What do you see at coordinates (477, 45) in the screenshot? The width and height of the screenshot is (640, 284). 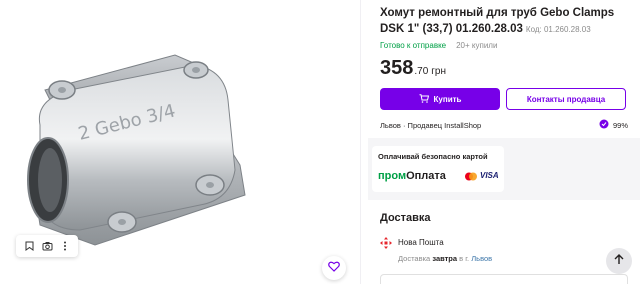 I see `bought-count: 20+ купили` at bounding box center [477, 45].